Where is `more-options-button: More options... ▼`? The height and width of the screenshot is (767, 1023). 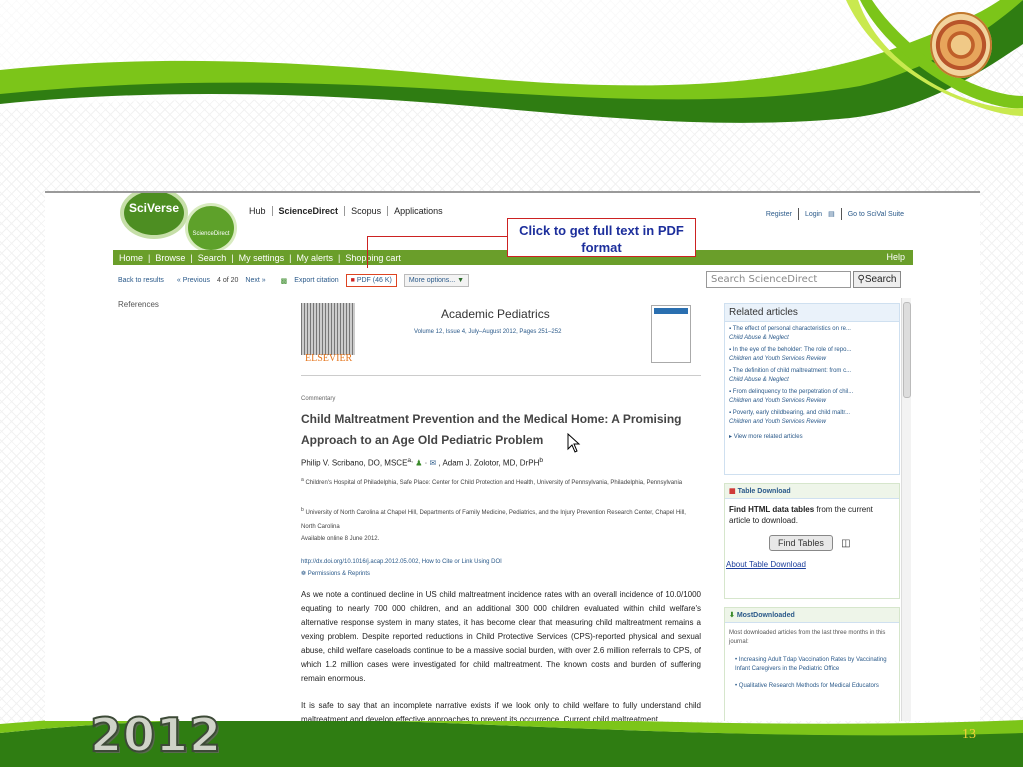
more-options-button: More options... ▼ is located at coordinates (436, 280).